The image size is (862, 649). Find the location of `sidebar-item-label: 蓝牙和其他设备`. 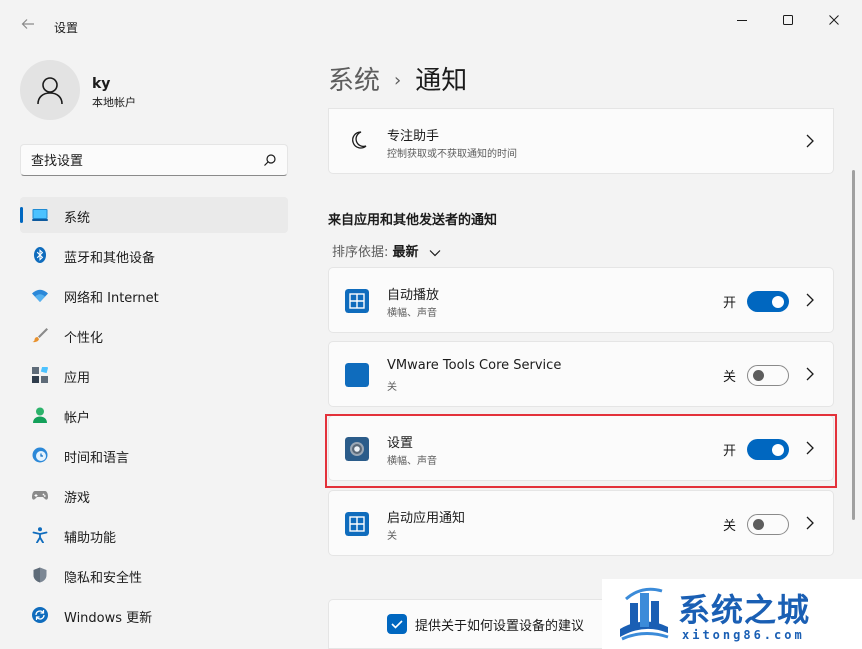

sidebar-item-label: 蓝牙和其他设备 is located at coordinates (110, 258).